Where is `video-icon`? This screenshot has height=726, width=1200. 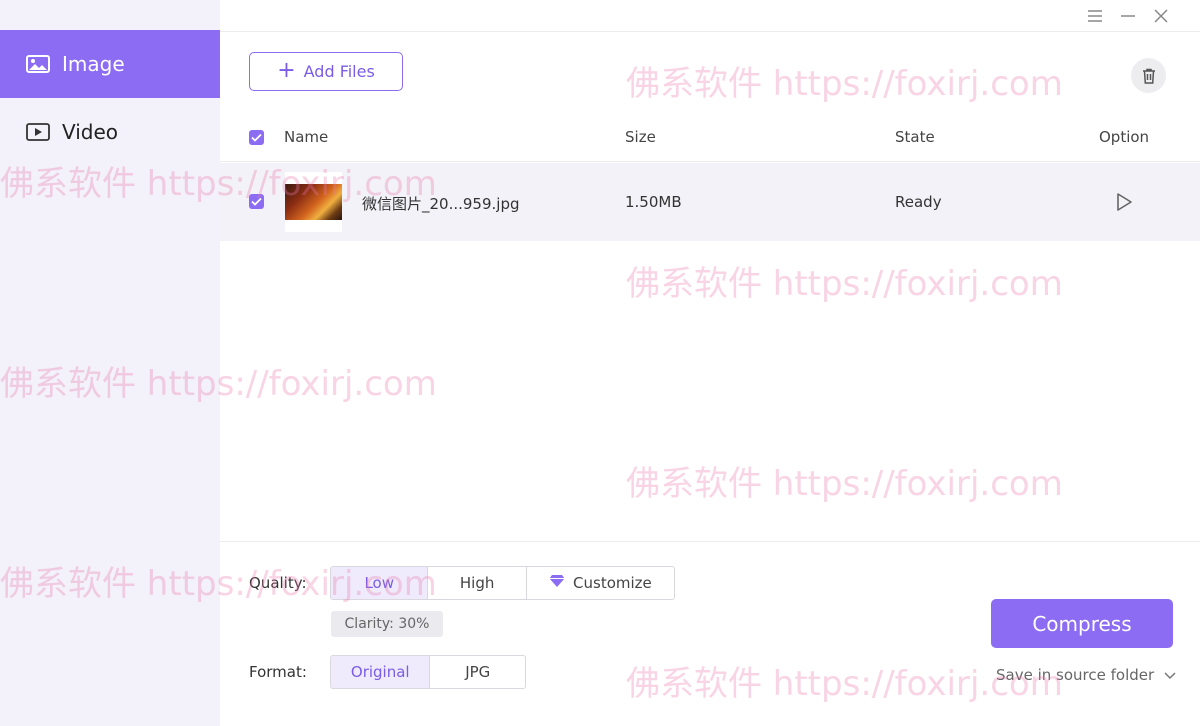 video-icon is located at coordinates (38, 132).